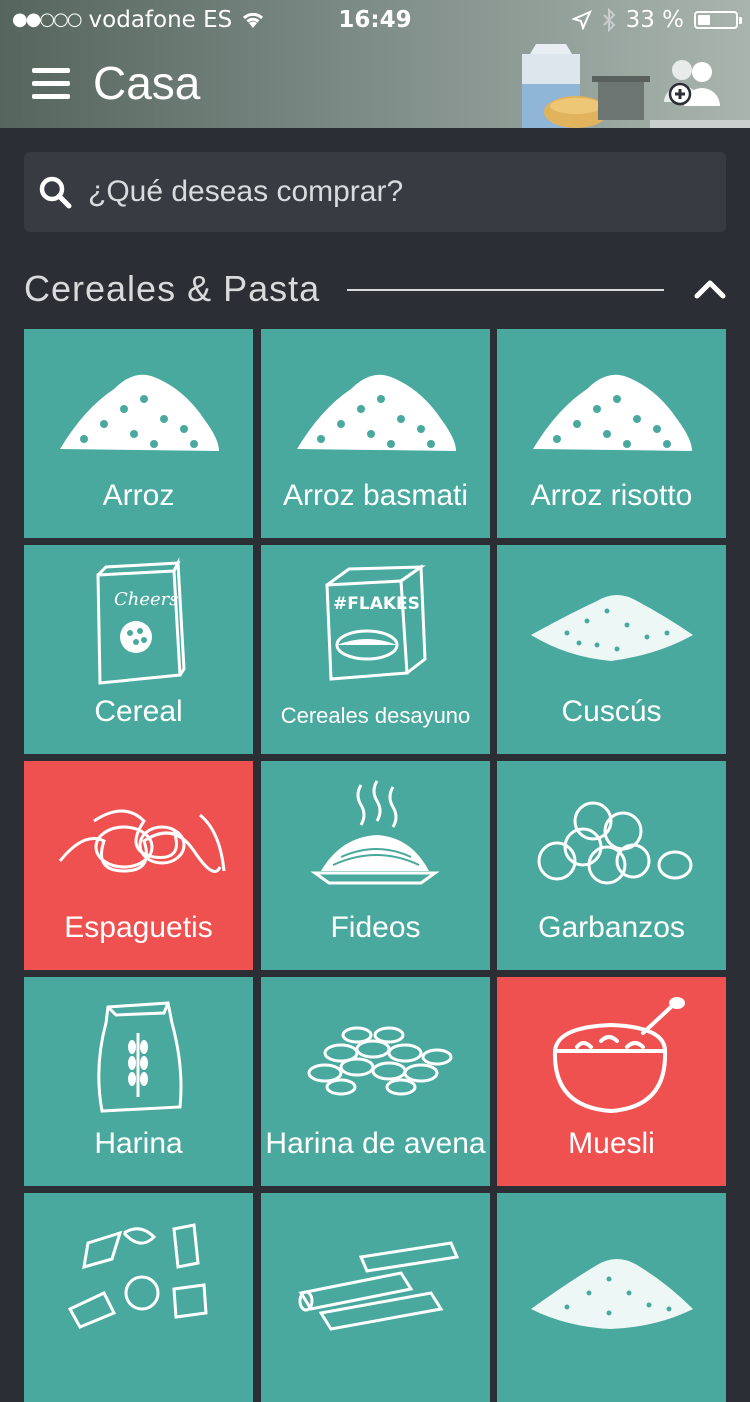  I want to click on flakes-box-icon: #FLAKES, so click(376, 622).